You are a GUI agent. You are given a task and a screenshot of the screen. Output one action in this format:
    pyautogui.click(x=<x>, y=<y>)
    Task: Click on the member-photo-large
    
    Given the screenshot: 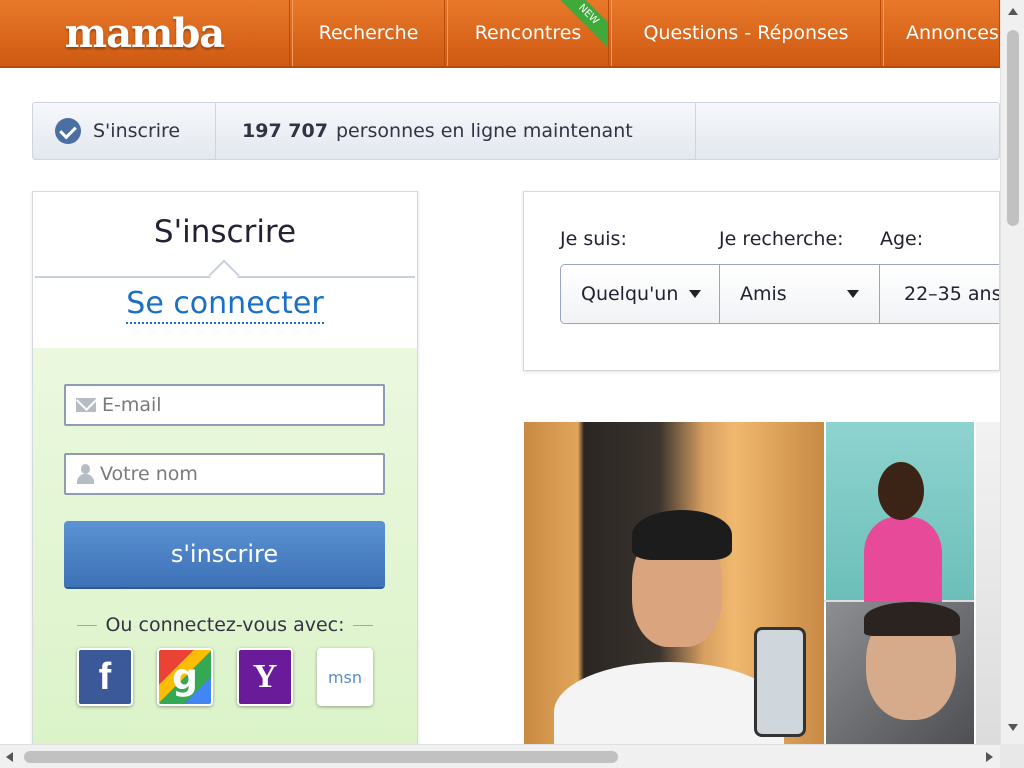 What is the action you would take?
    pyautogui.click(x=674, y=583)
    